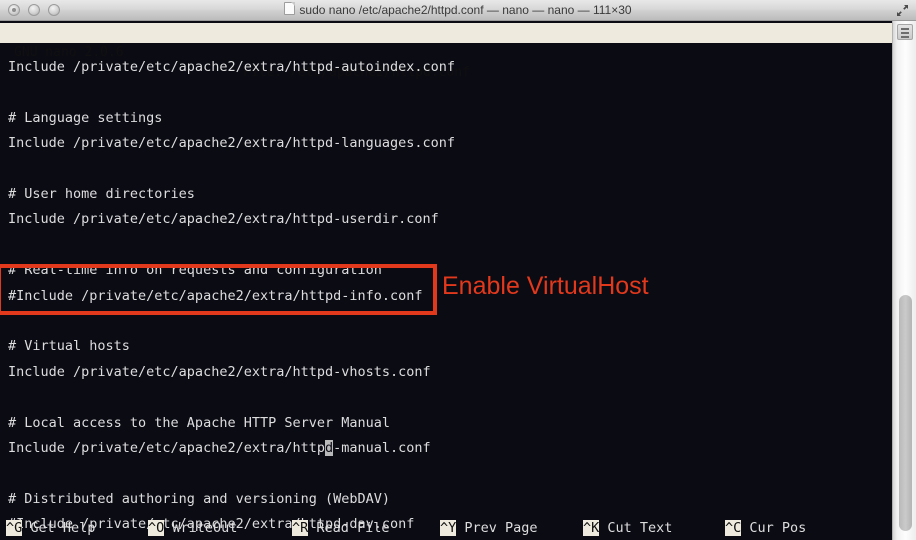 The height and width of the screenshot is (540, 916). What do you see at coordinates (166, 448) in the screenshot?
I see `editor-line-text: Include /private/etc/apache2/extra/http` at bounding box center [166, 448].